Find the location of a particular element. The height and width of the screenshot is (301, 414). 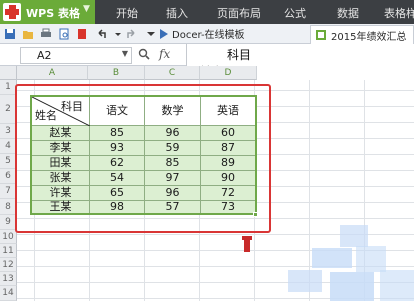

row-header: 10 is located at coordinates (8, 237).